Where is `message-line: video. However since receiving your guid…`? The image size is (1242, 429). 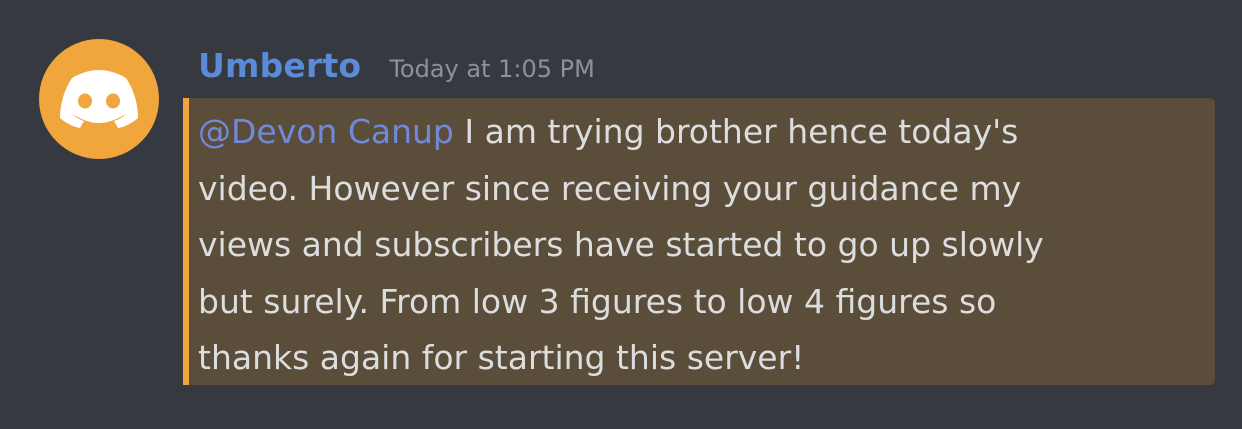 message-line: video. However since receiving your guid… is located at coordinates (610, 188).